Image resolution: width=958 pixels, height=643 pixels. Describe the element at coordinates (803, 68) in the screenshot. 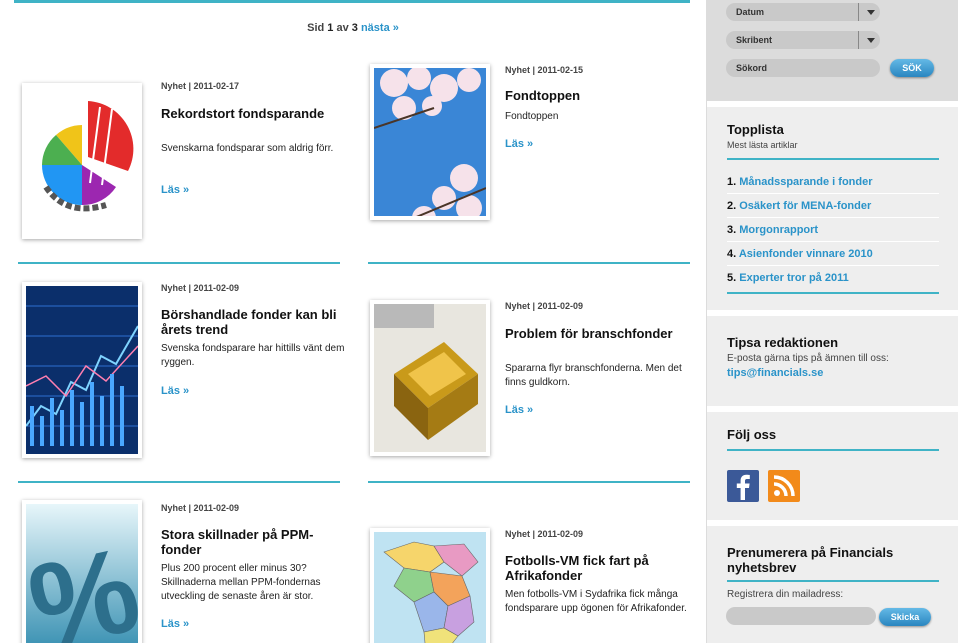

I see `search-input: Sökord` at that location.